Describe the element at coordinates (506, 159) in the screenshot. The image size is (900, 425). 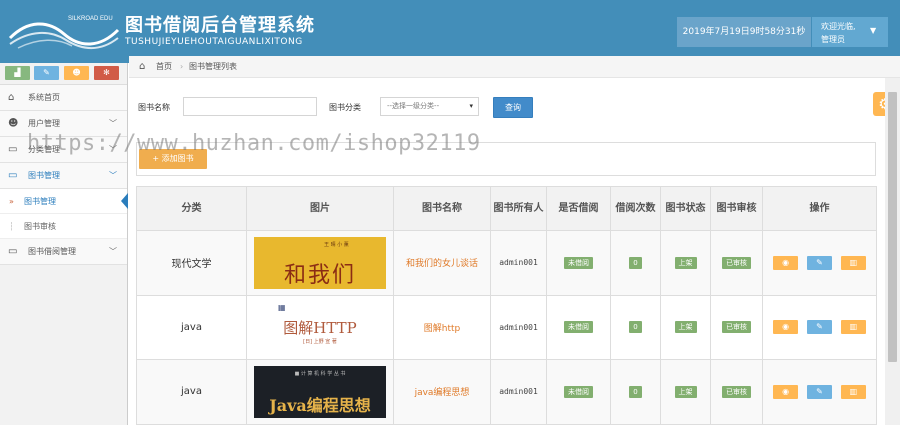
I see `table-toolbar` at that location.